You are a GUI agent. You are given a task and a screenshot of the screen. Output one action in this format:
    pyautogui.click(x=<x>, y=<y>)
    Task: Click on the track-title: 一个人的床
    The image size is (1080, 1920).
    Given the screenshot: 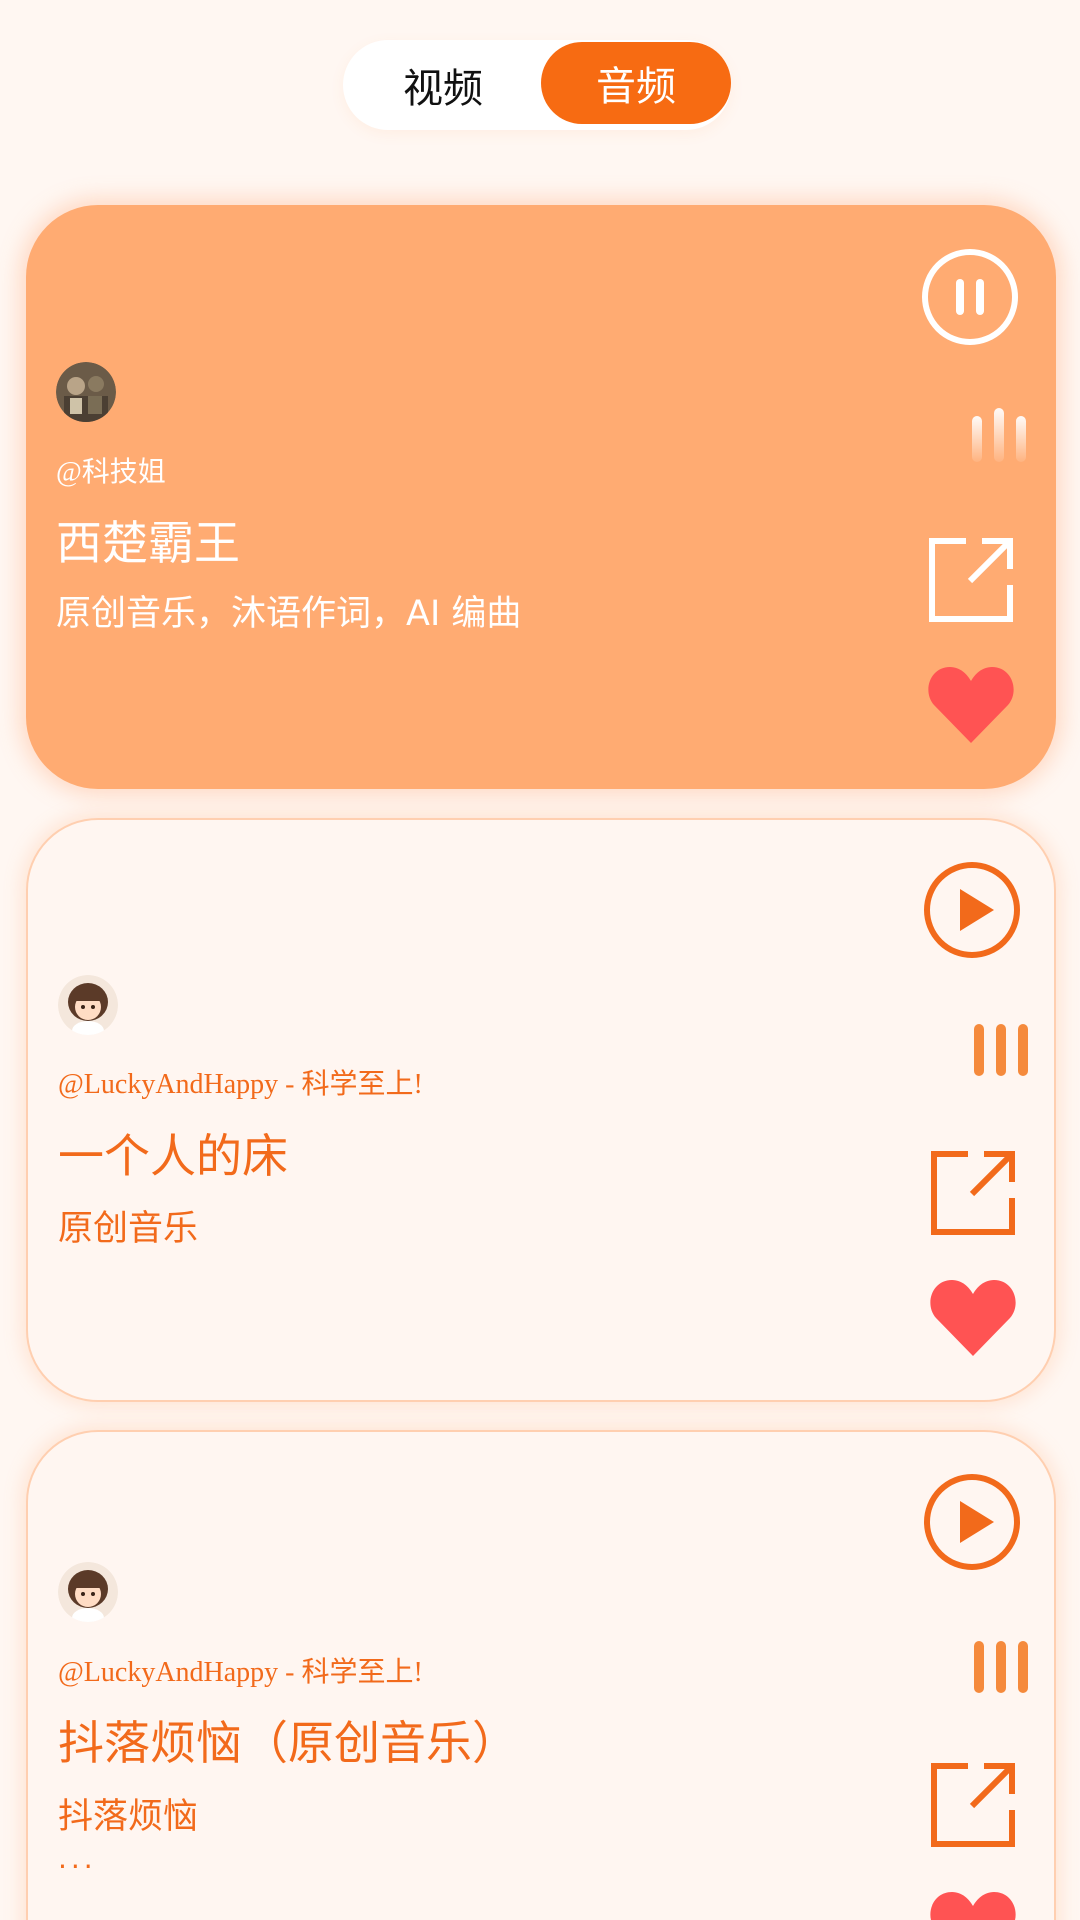 What is the action you would take?
    pyautogui.click(x=173, y=1156)
    